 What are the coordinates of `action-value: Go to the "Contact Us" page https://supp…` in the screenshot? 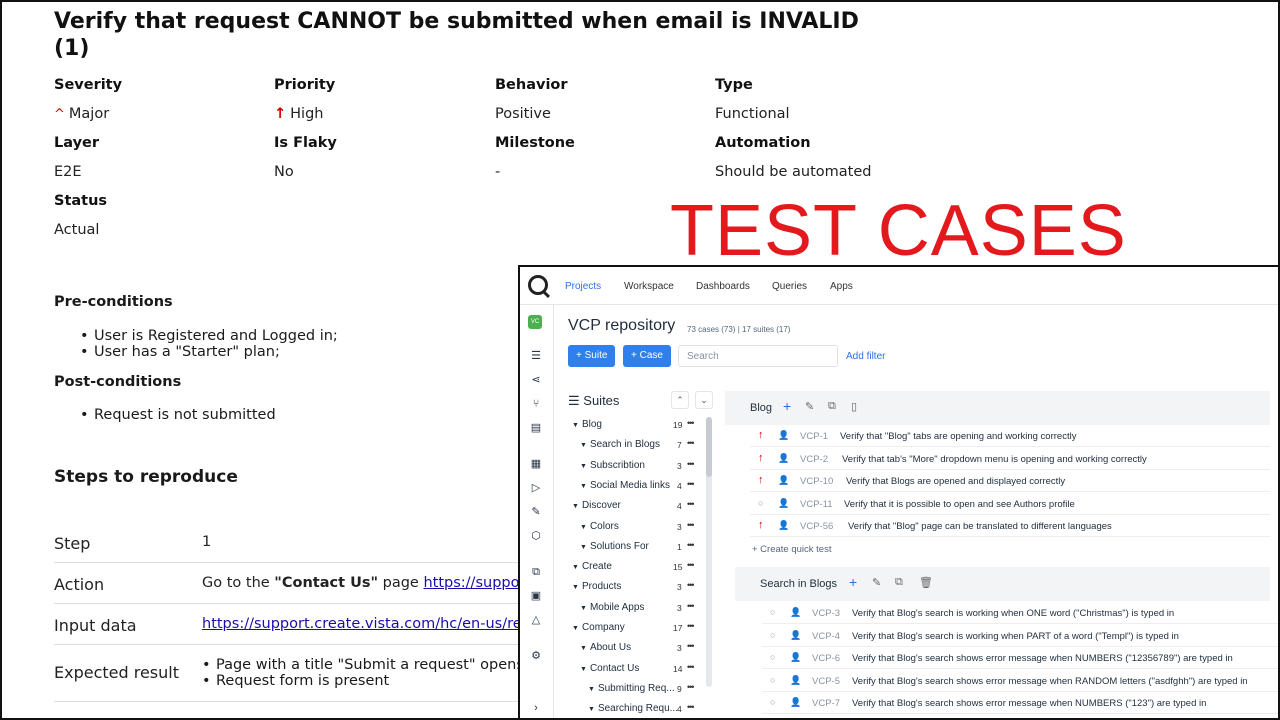 It's located at (369, 583).